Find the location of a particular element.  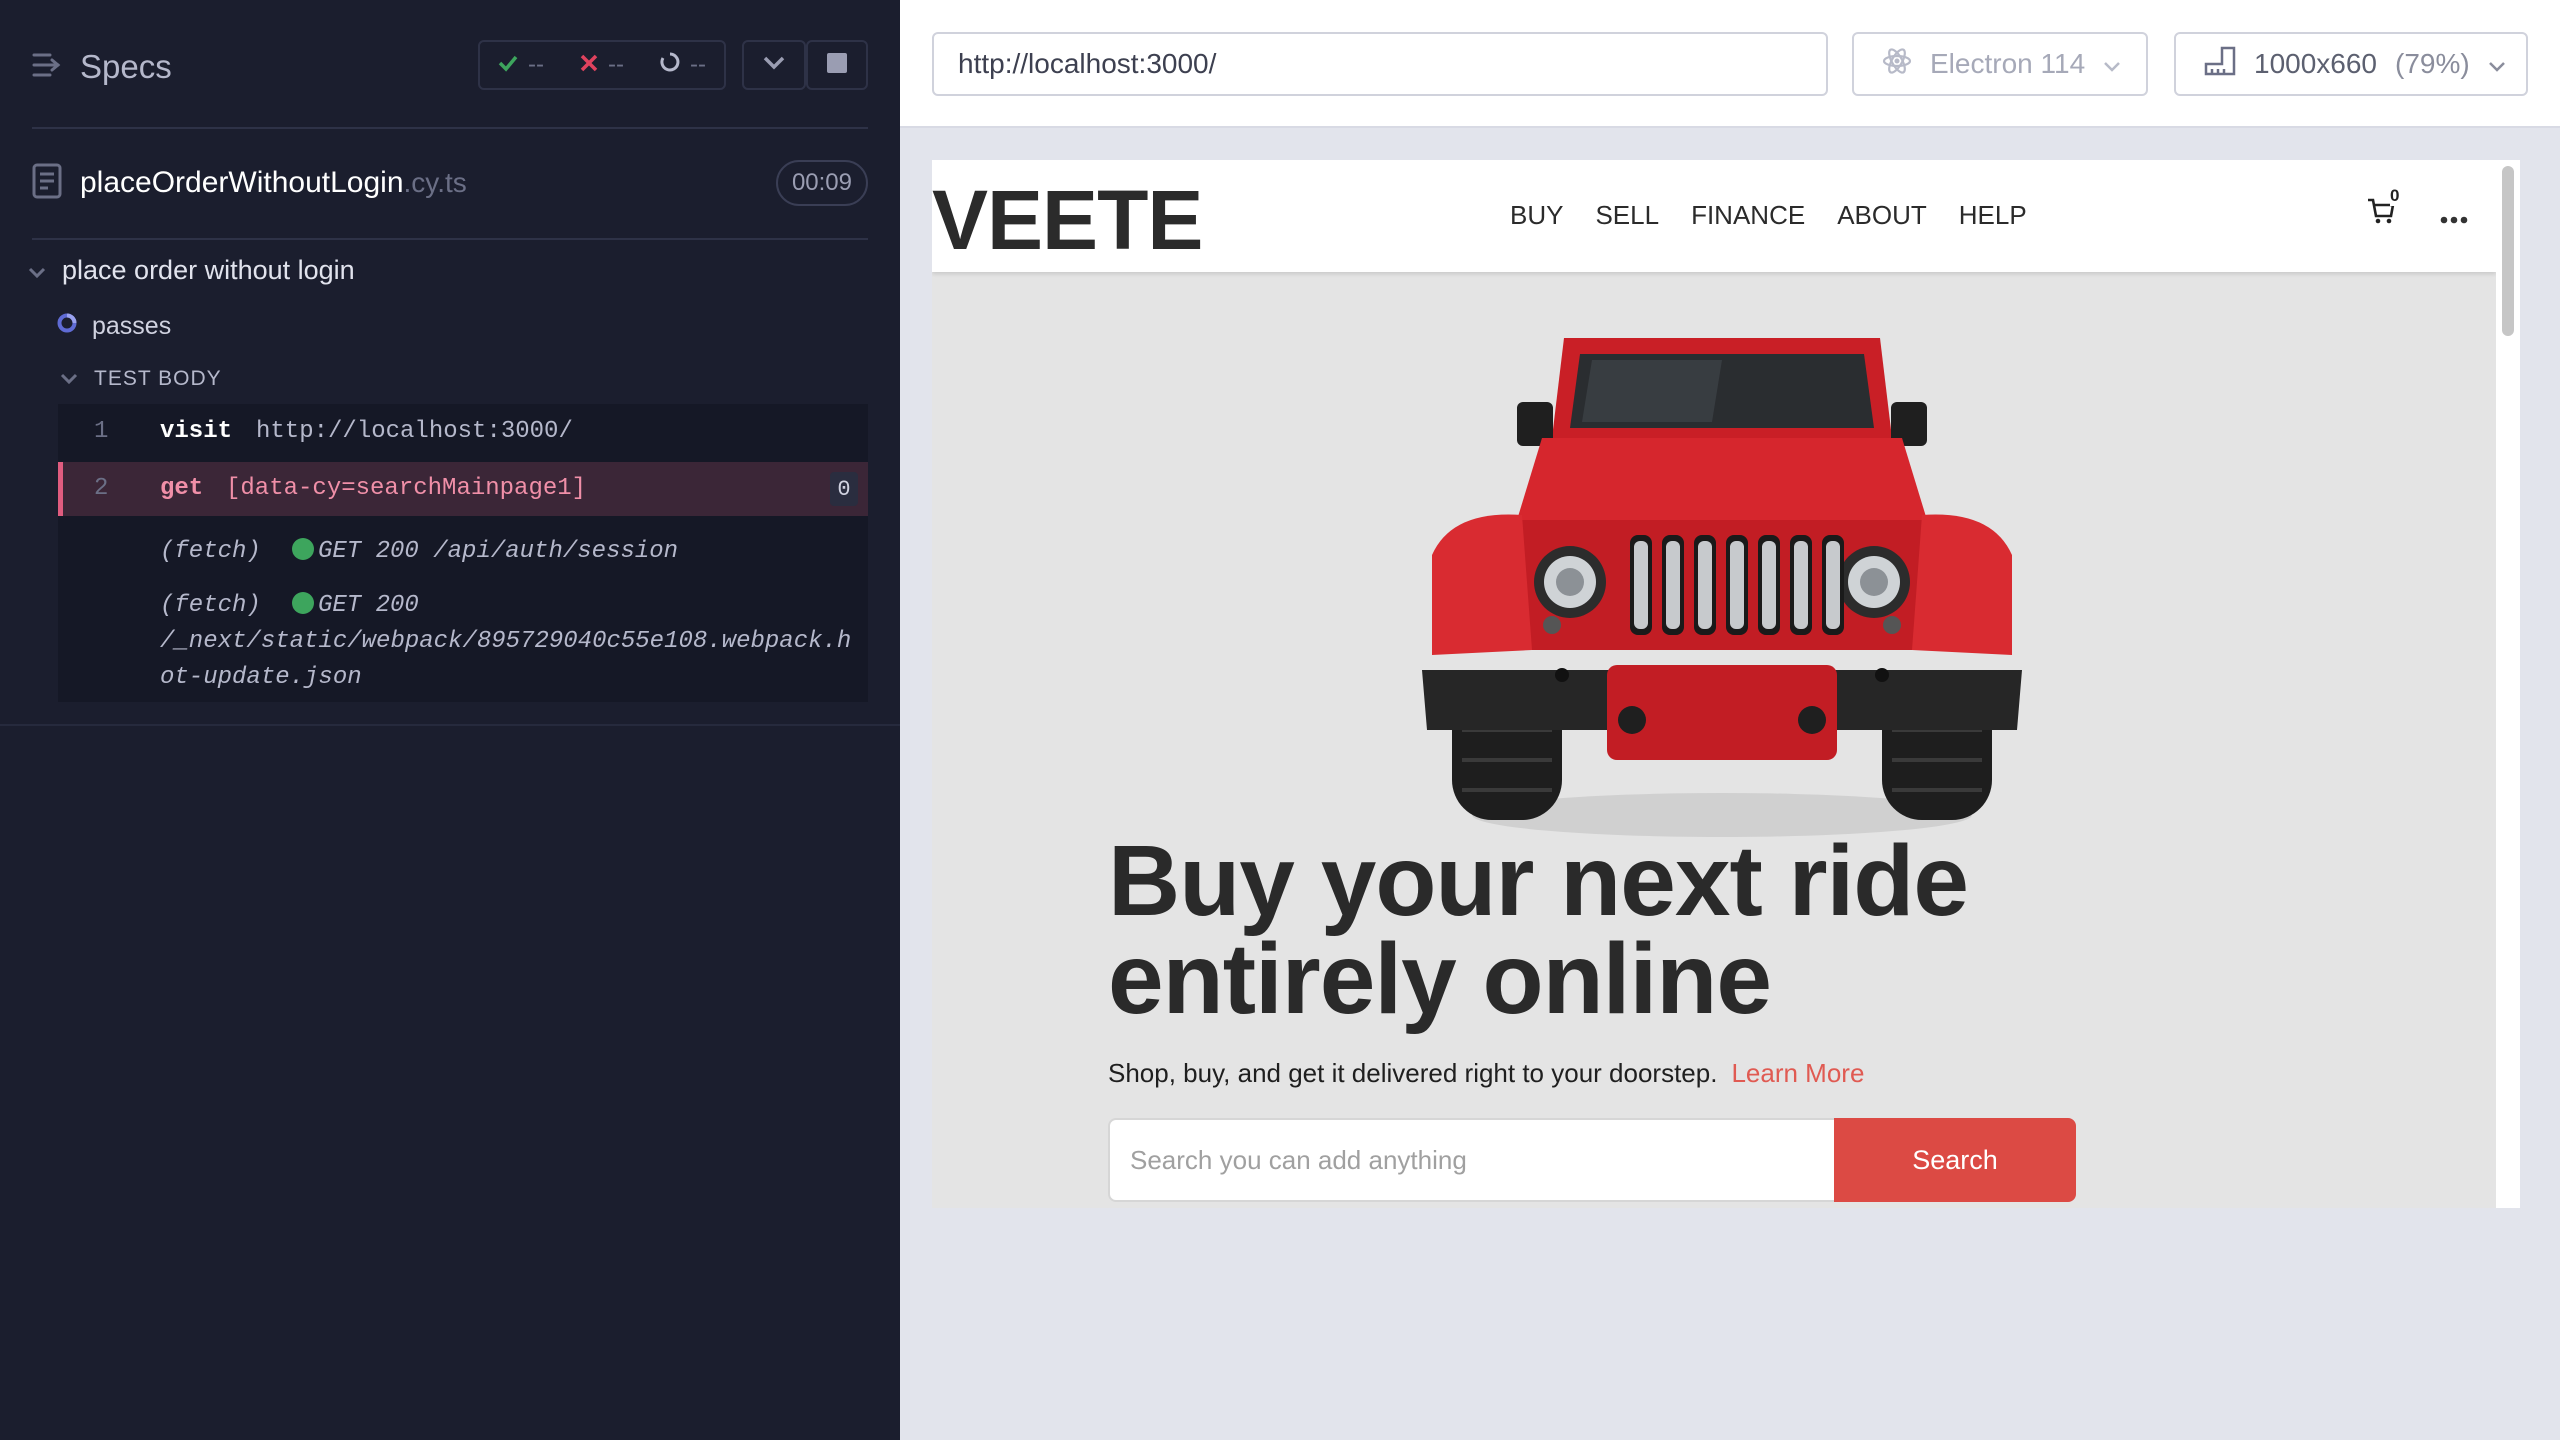

cart-count-badge: 0 is located at coordinates (2395, 196).